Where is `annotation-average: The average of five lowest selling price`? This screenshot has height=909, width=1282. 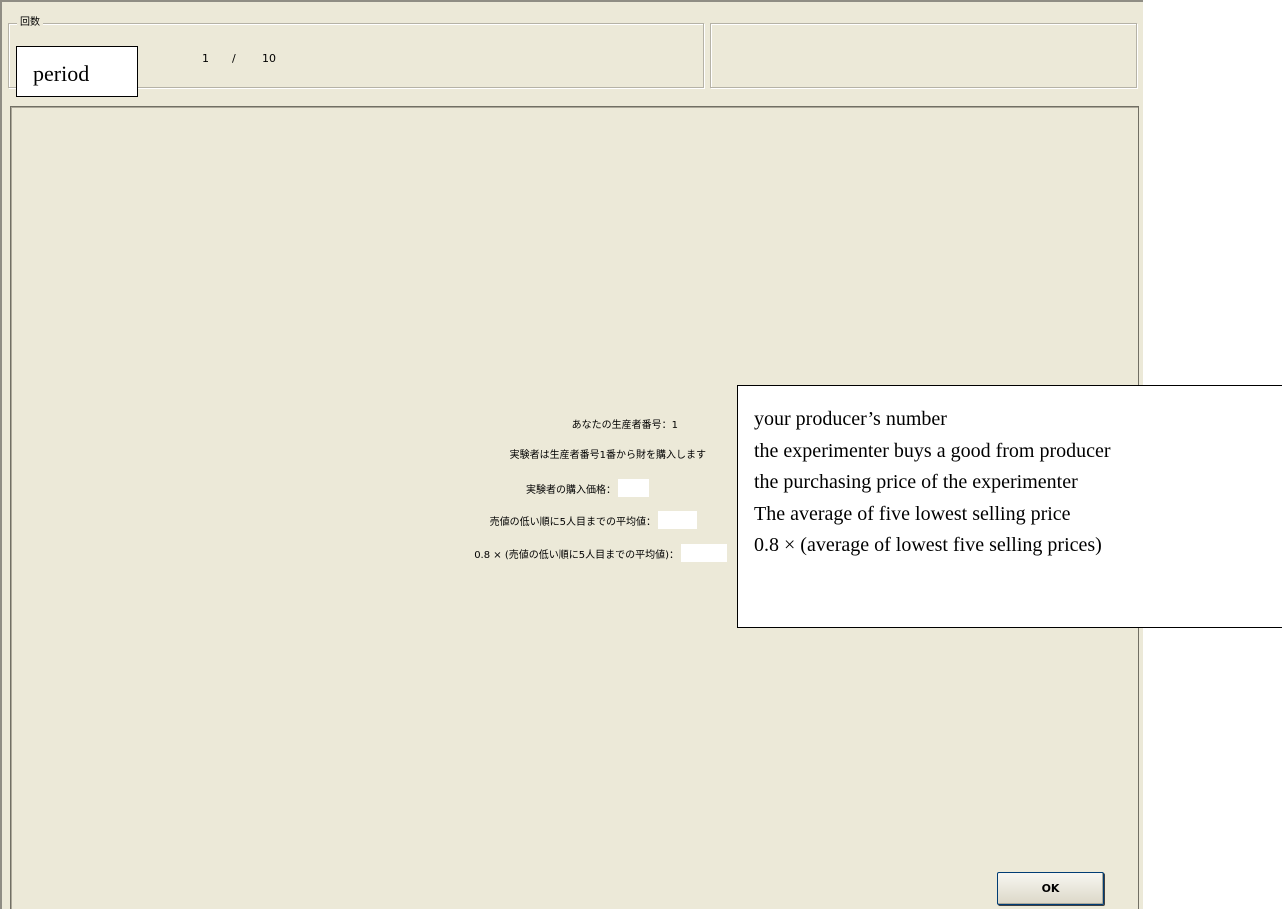
annotation-average: The average of five lowest selling price is located at coordinates (912, 513).